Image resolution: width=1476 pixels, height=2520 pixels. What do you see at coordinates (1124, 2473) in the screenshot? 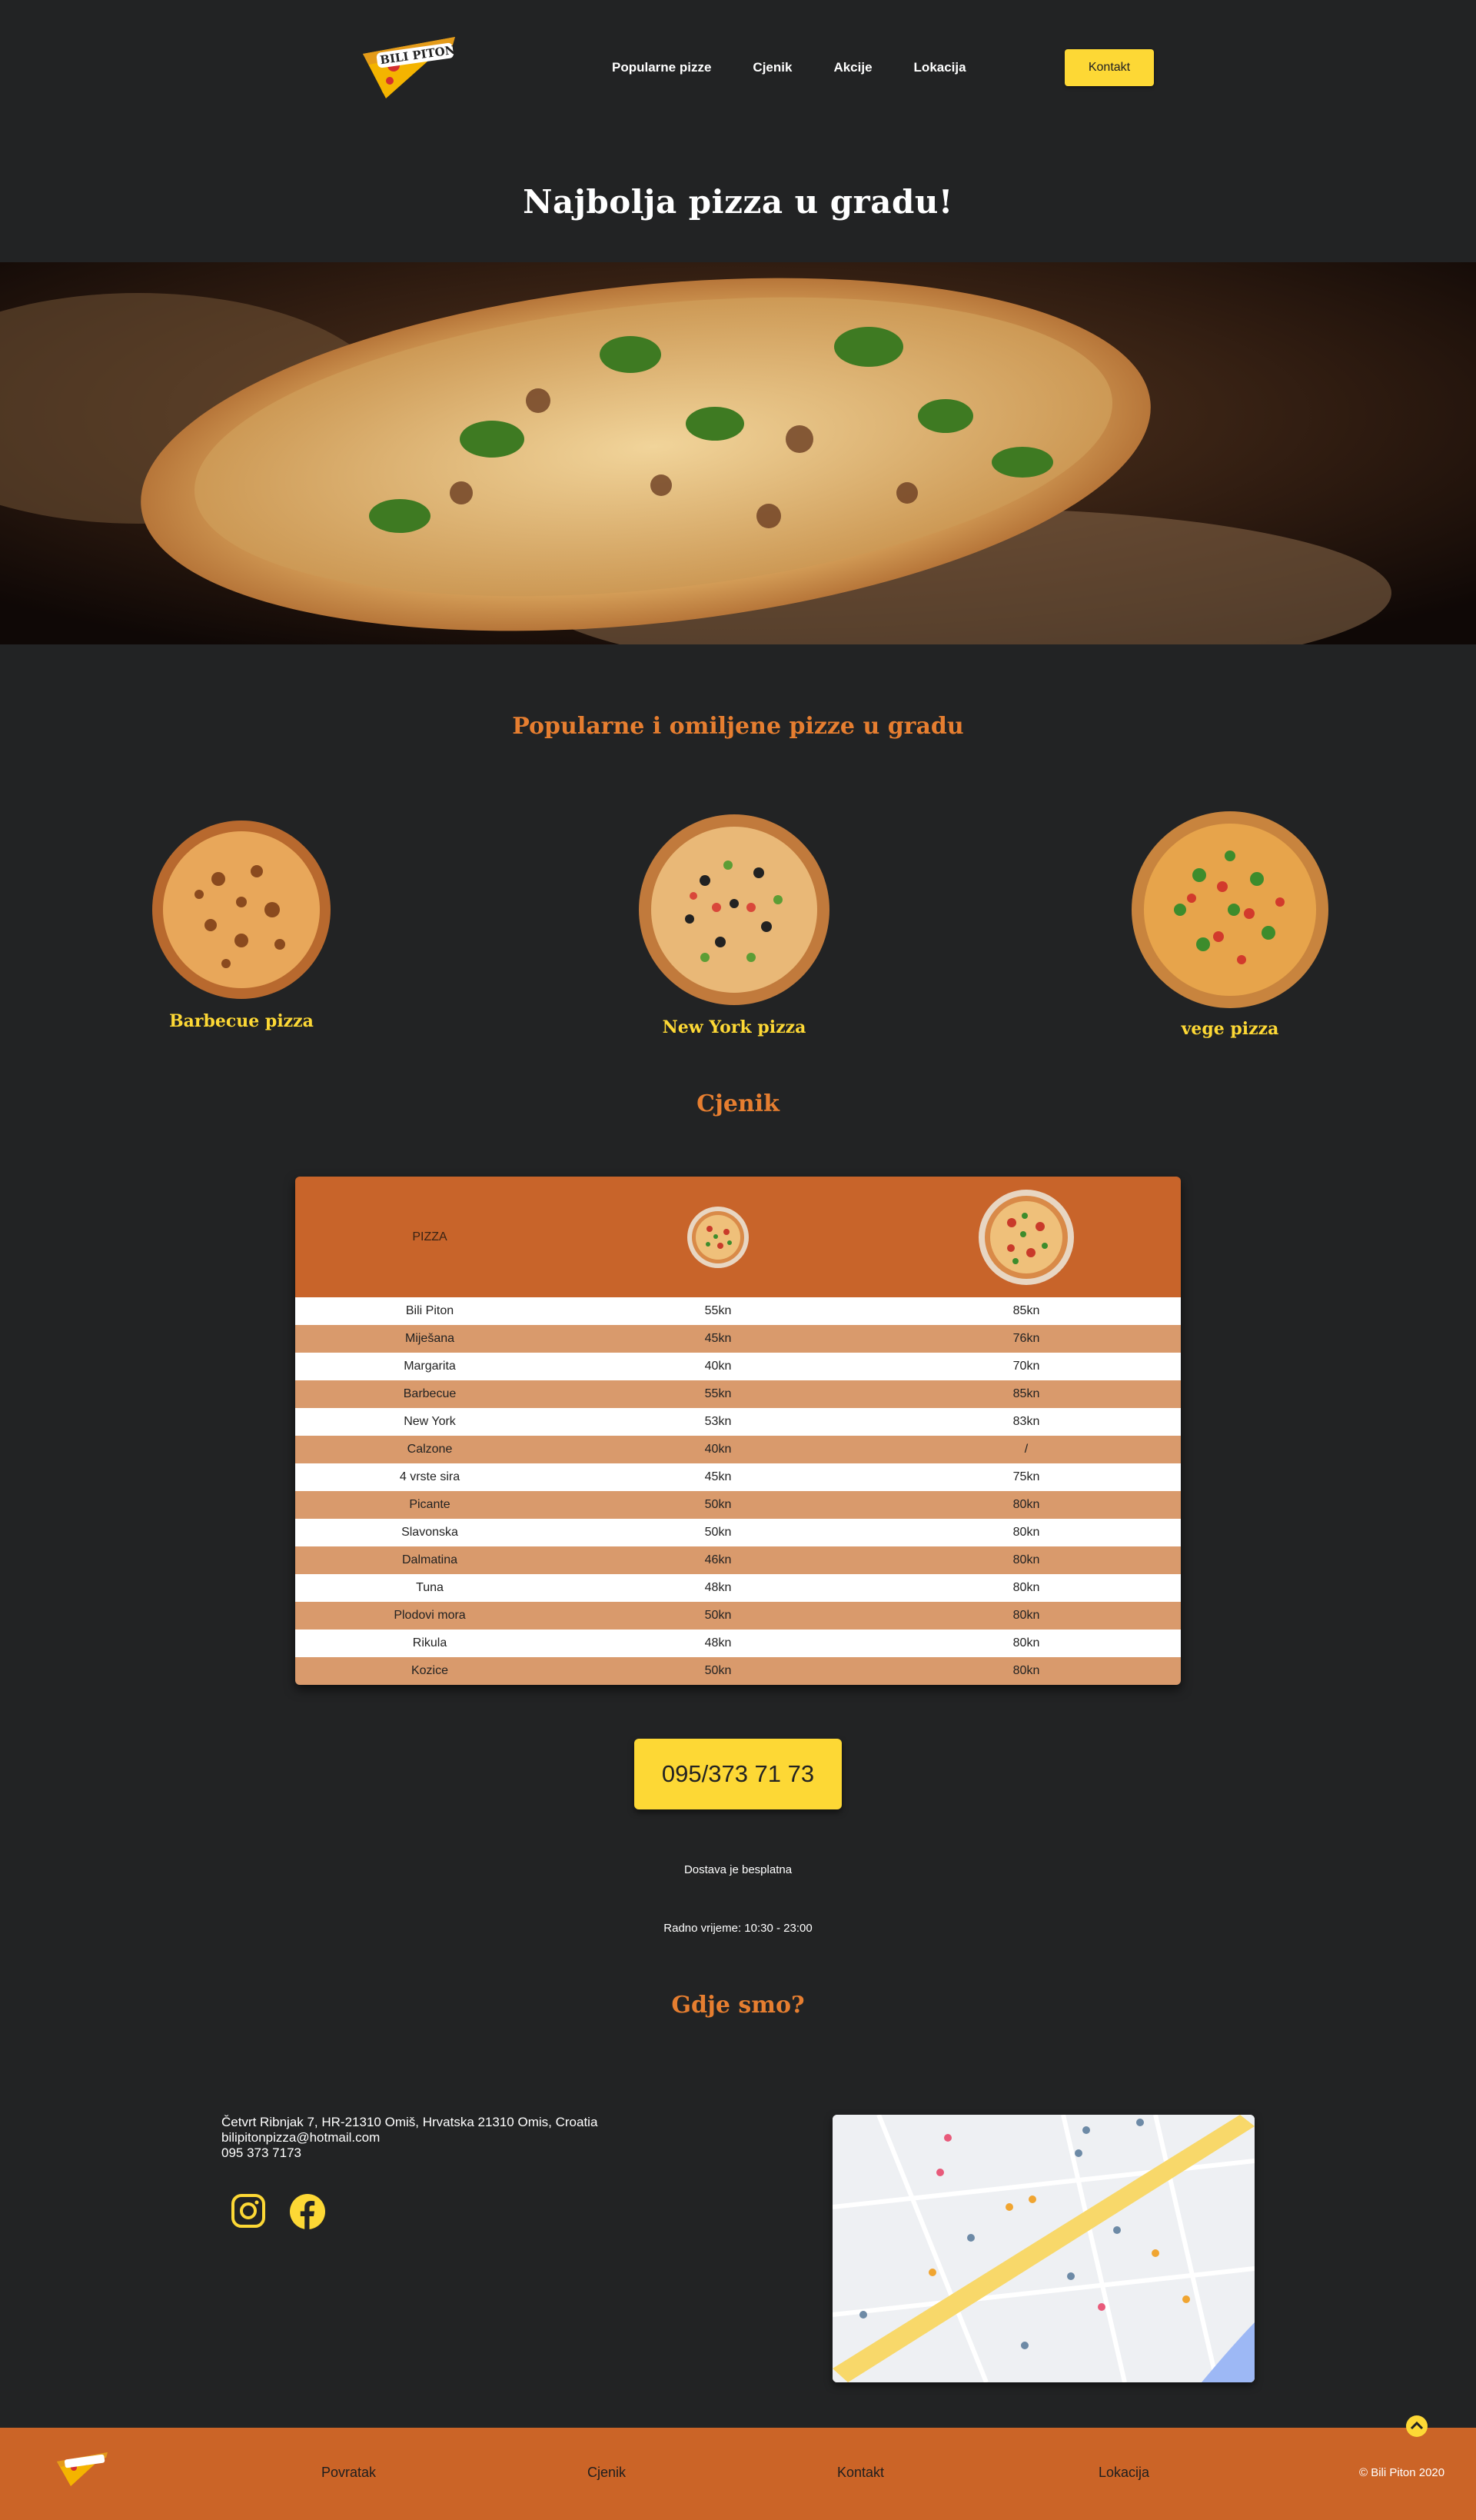
I see `footer-link-lokacija: Lokacija` at bounding box center [1124, 2473].